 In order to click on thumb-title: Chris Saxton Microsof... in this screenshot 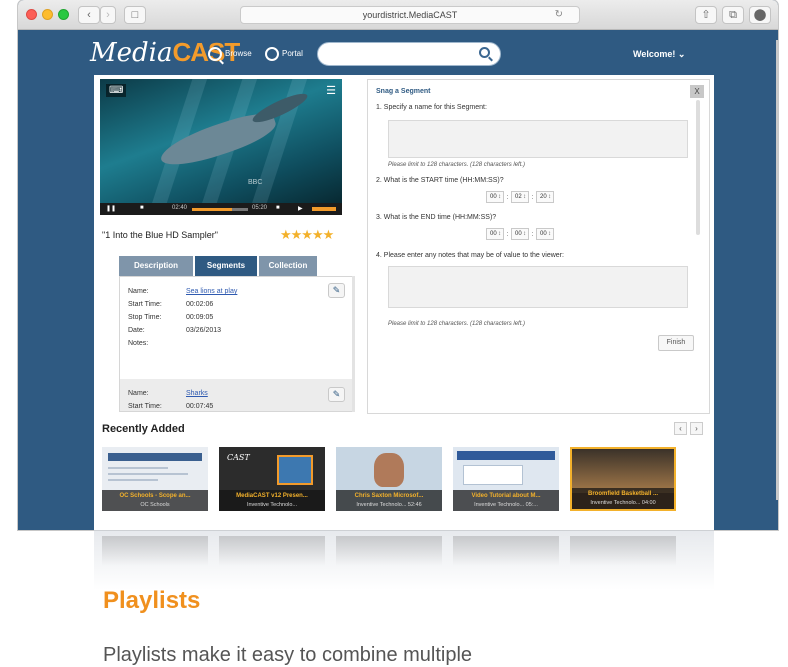, I will do `click(389, 496)`.